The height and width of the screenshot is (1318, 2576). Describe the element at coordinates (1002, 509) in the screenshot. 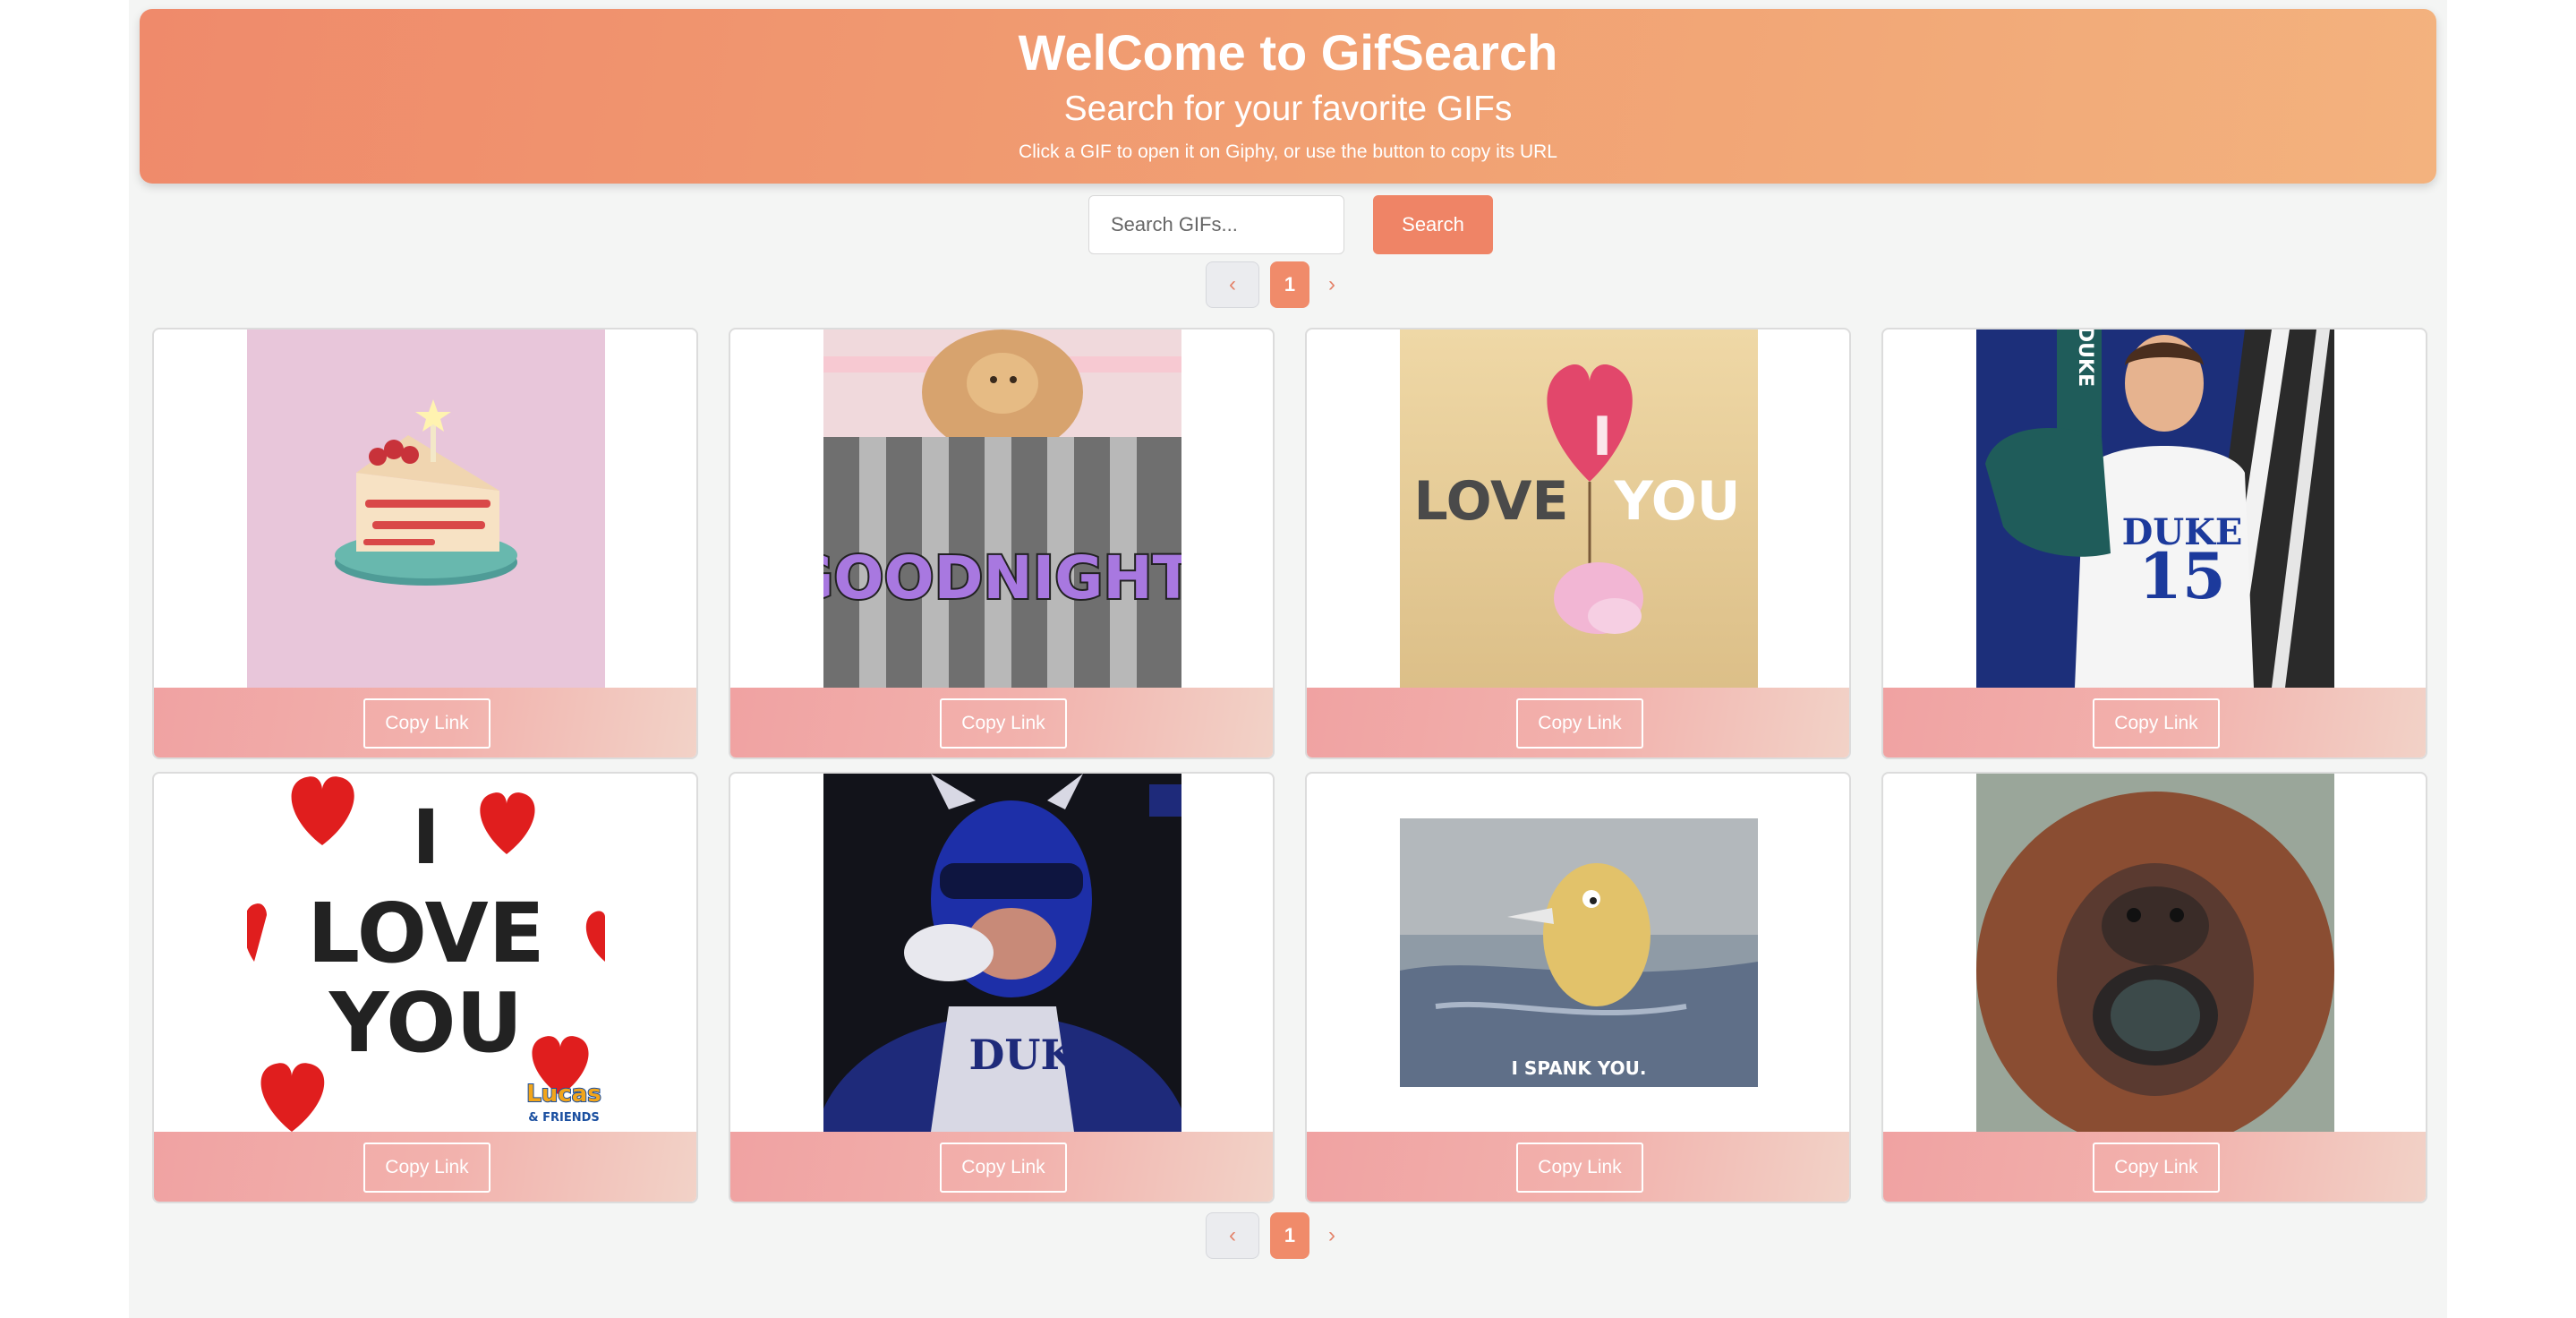

I see `gif-image-goodnight-kitten: GOODNIGHT!` at that location.